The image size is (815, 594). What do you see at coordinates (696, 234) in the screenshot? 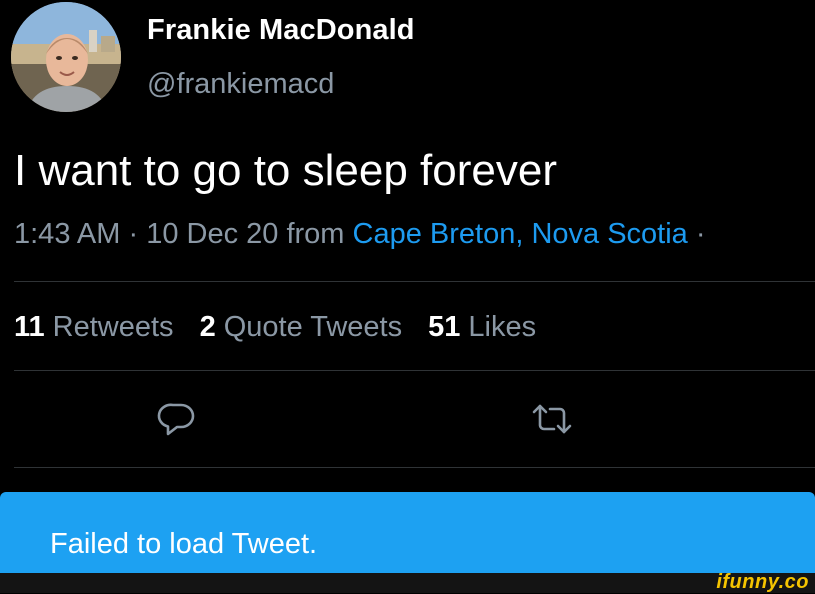
I see `meta-trailing: ·` at bounding box center [696, 234].